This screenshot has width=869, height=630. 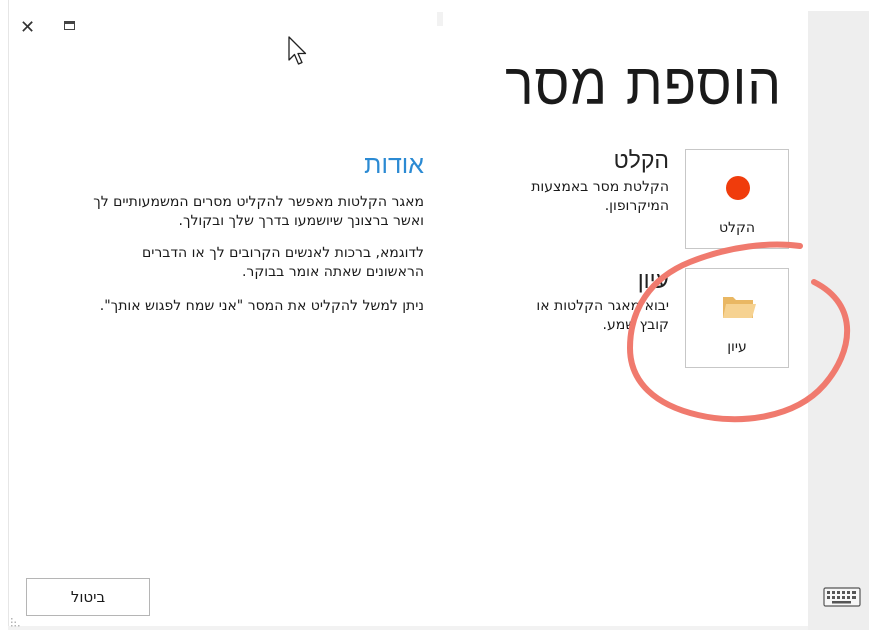 I want to click on title-bar-marker, so click(x=440, y=19).